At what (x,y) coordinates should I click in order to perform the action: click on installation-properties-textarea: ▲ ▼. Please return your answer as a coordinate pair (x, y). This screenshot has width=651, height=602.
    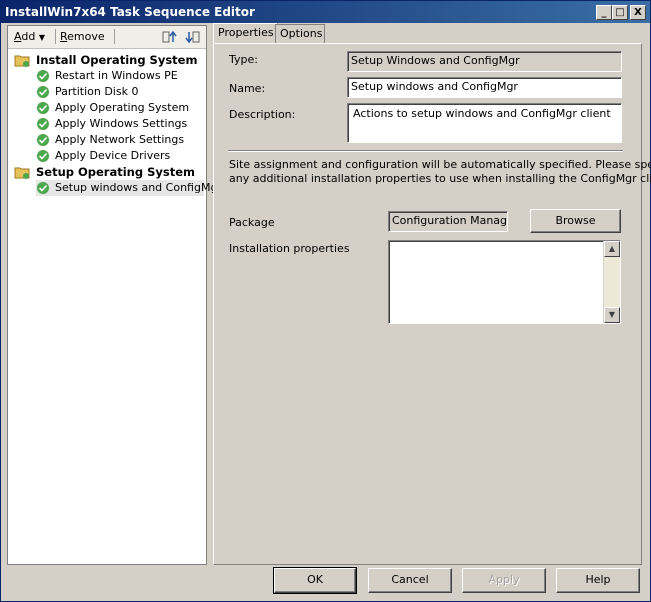
    Looking at the image, I should click on (504, 282).